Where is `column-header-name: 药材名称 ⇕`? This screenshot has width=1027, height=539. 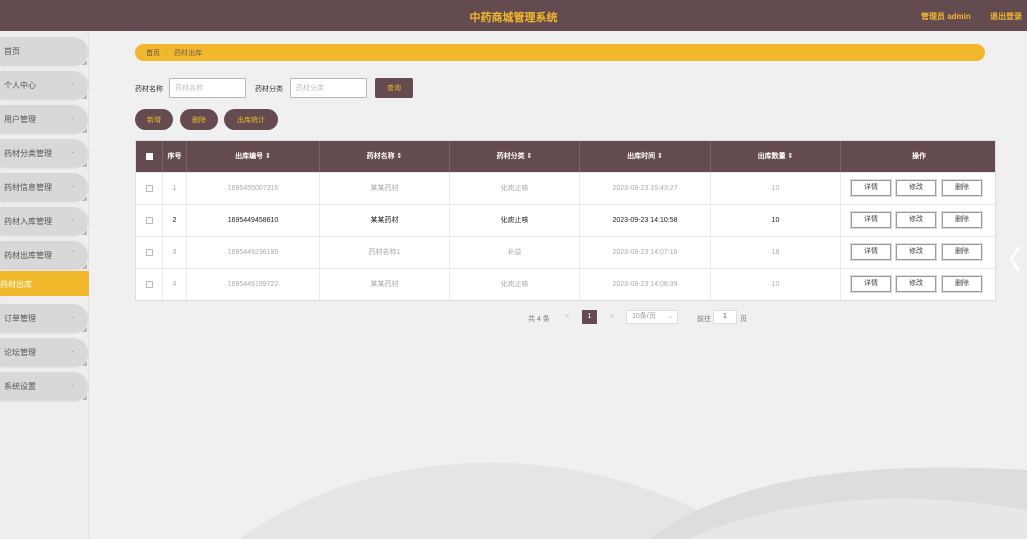 column-header-name: 药材名称 ⇕ is located at coordinates (385, 156).